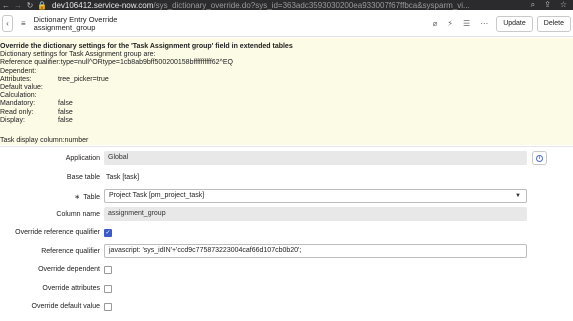 The image size is (573, 321). Describe the element at coordinates (83, 79) in the screenshot. I see `attributes-value: tree_picker=true` at that location.